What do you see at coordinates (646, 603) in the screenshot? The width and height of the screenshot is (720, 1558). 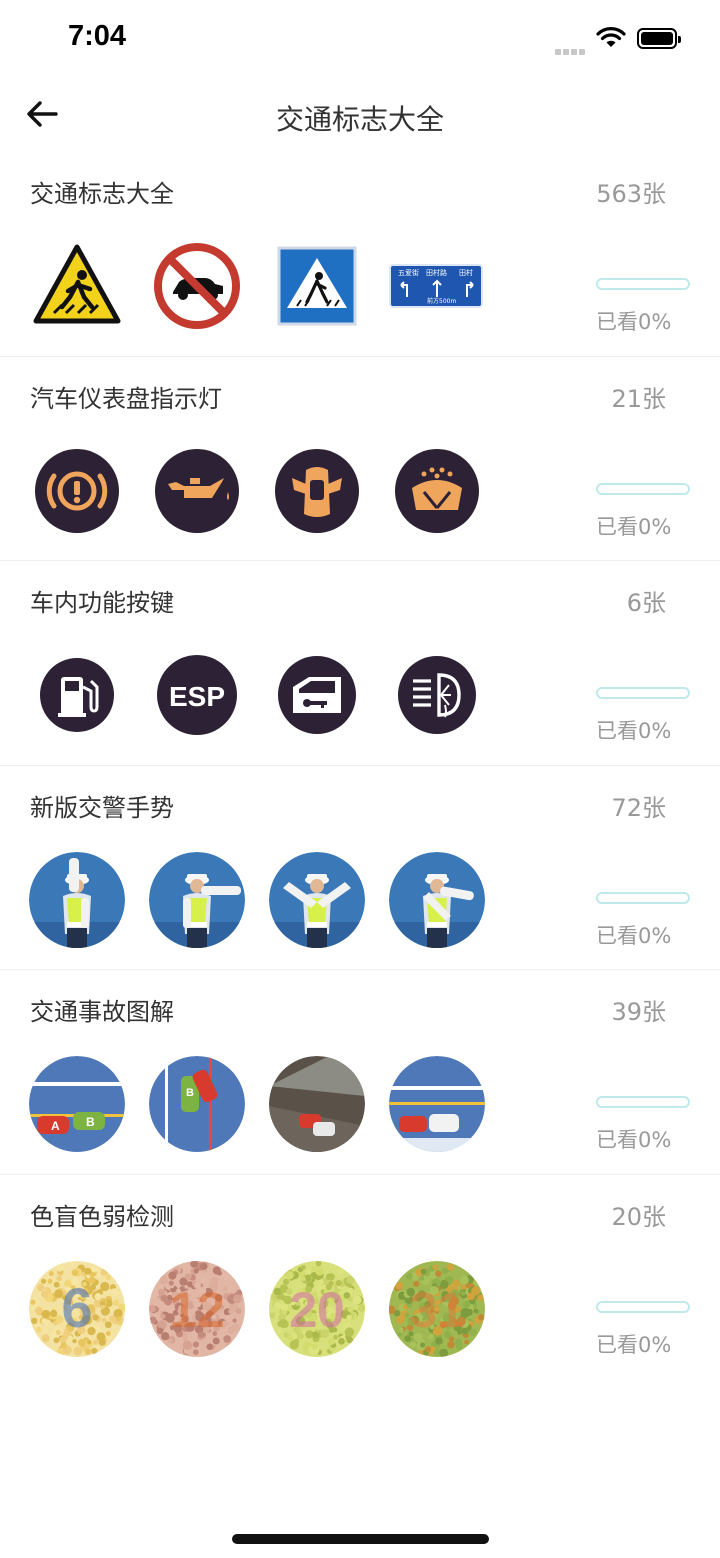 I see `category-count: 6张` at bounding box center [646, 603].